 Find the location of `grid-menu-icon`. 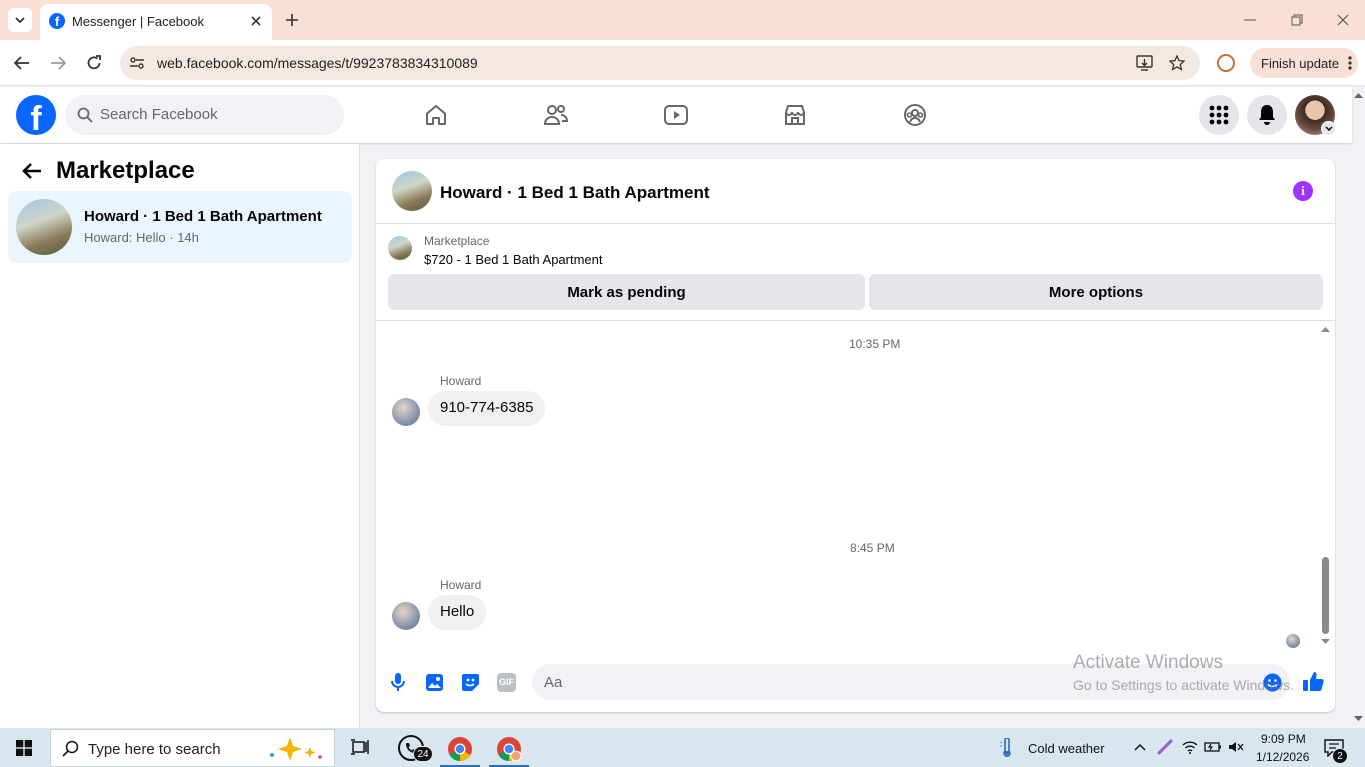

grid-menu-icon is located at coordinates (1219, 115).